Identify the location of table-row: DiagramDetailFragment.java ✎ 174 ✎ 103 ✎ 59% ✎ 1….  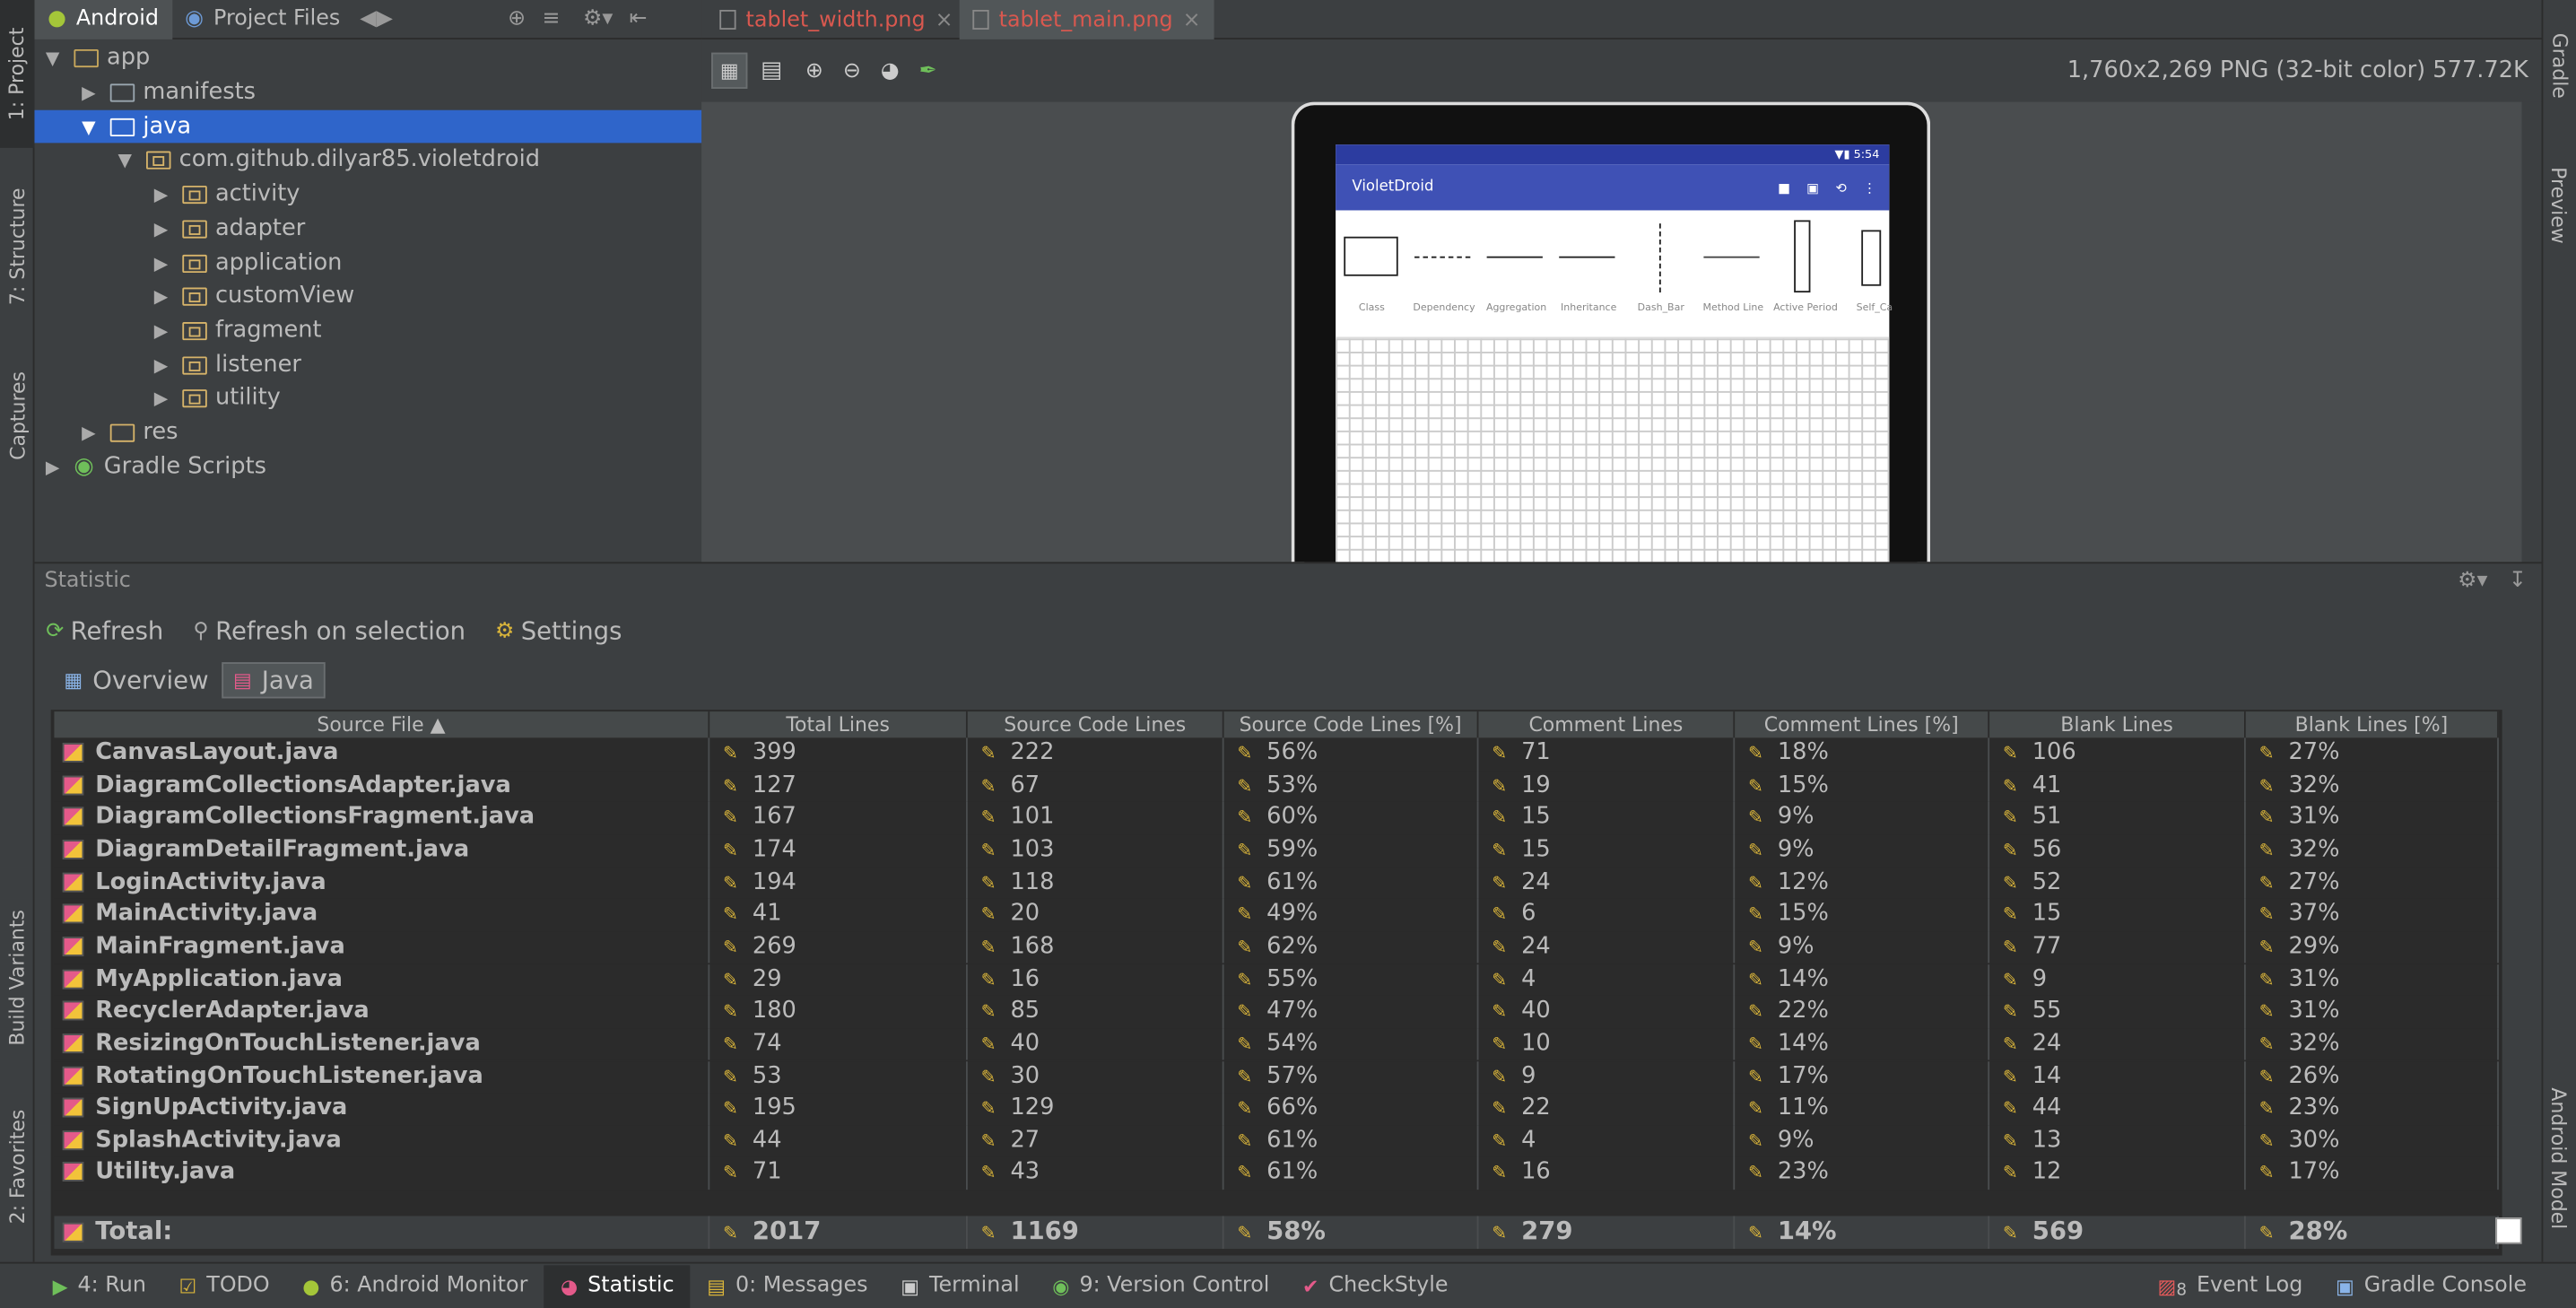
(1276, 851).